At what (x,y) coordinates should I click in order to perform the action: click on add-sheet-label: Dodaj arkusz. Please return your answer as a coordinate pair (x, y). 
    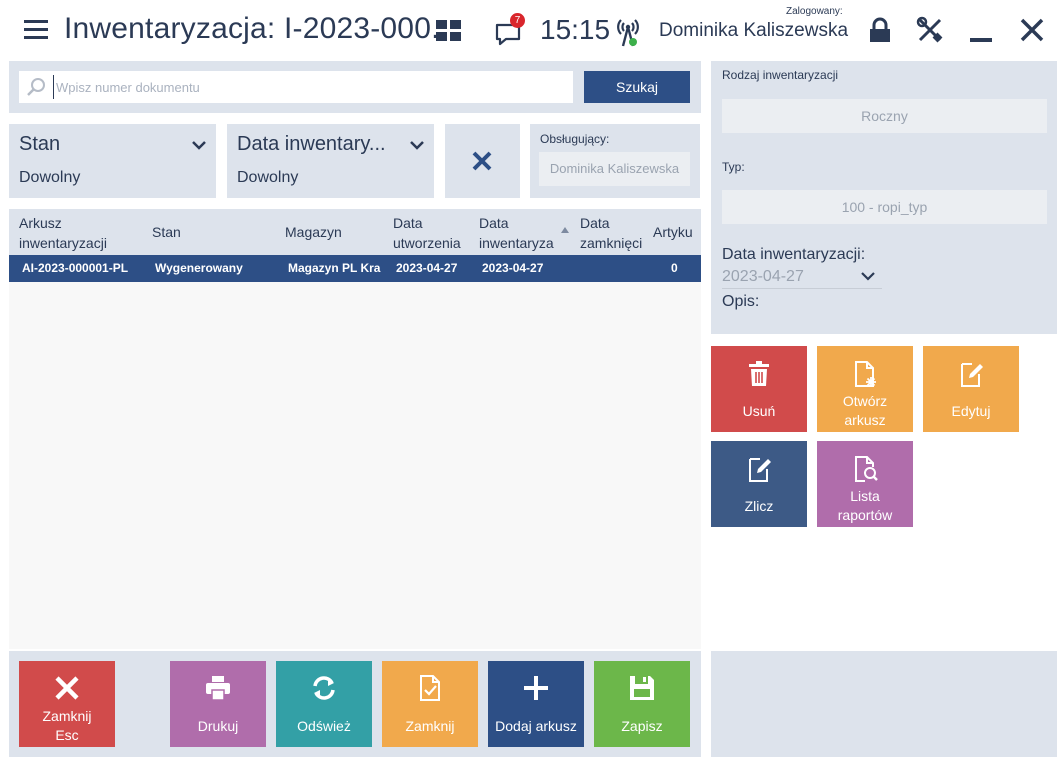
    Looking at the image, I should click on (536, 726).